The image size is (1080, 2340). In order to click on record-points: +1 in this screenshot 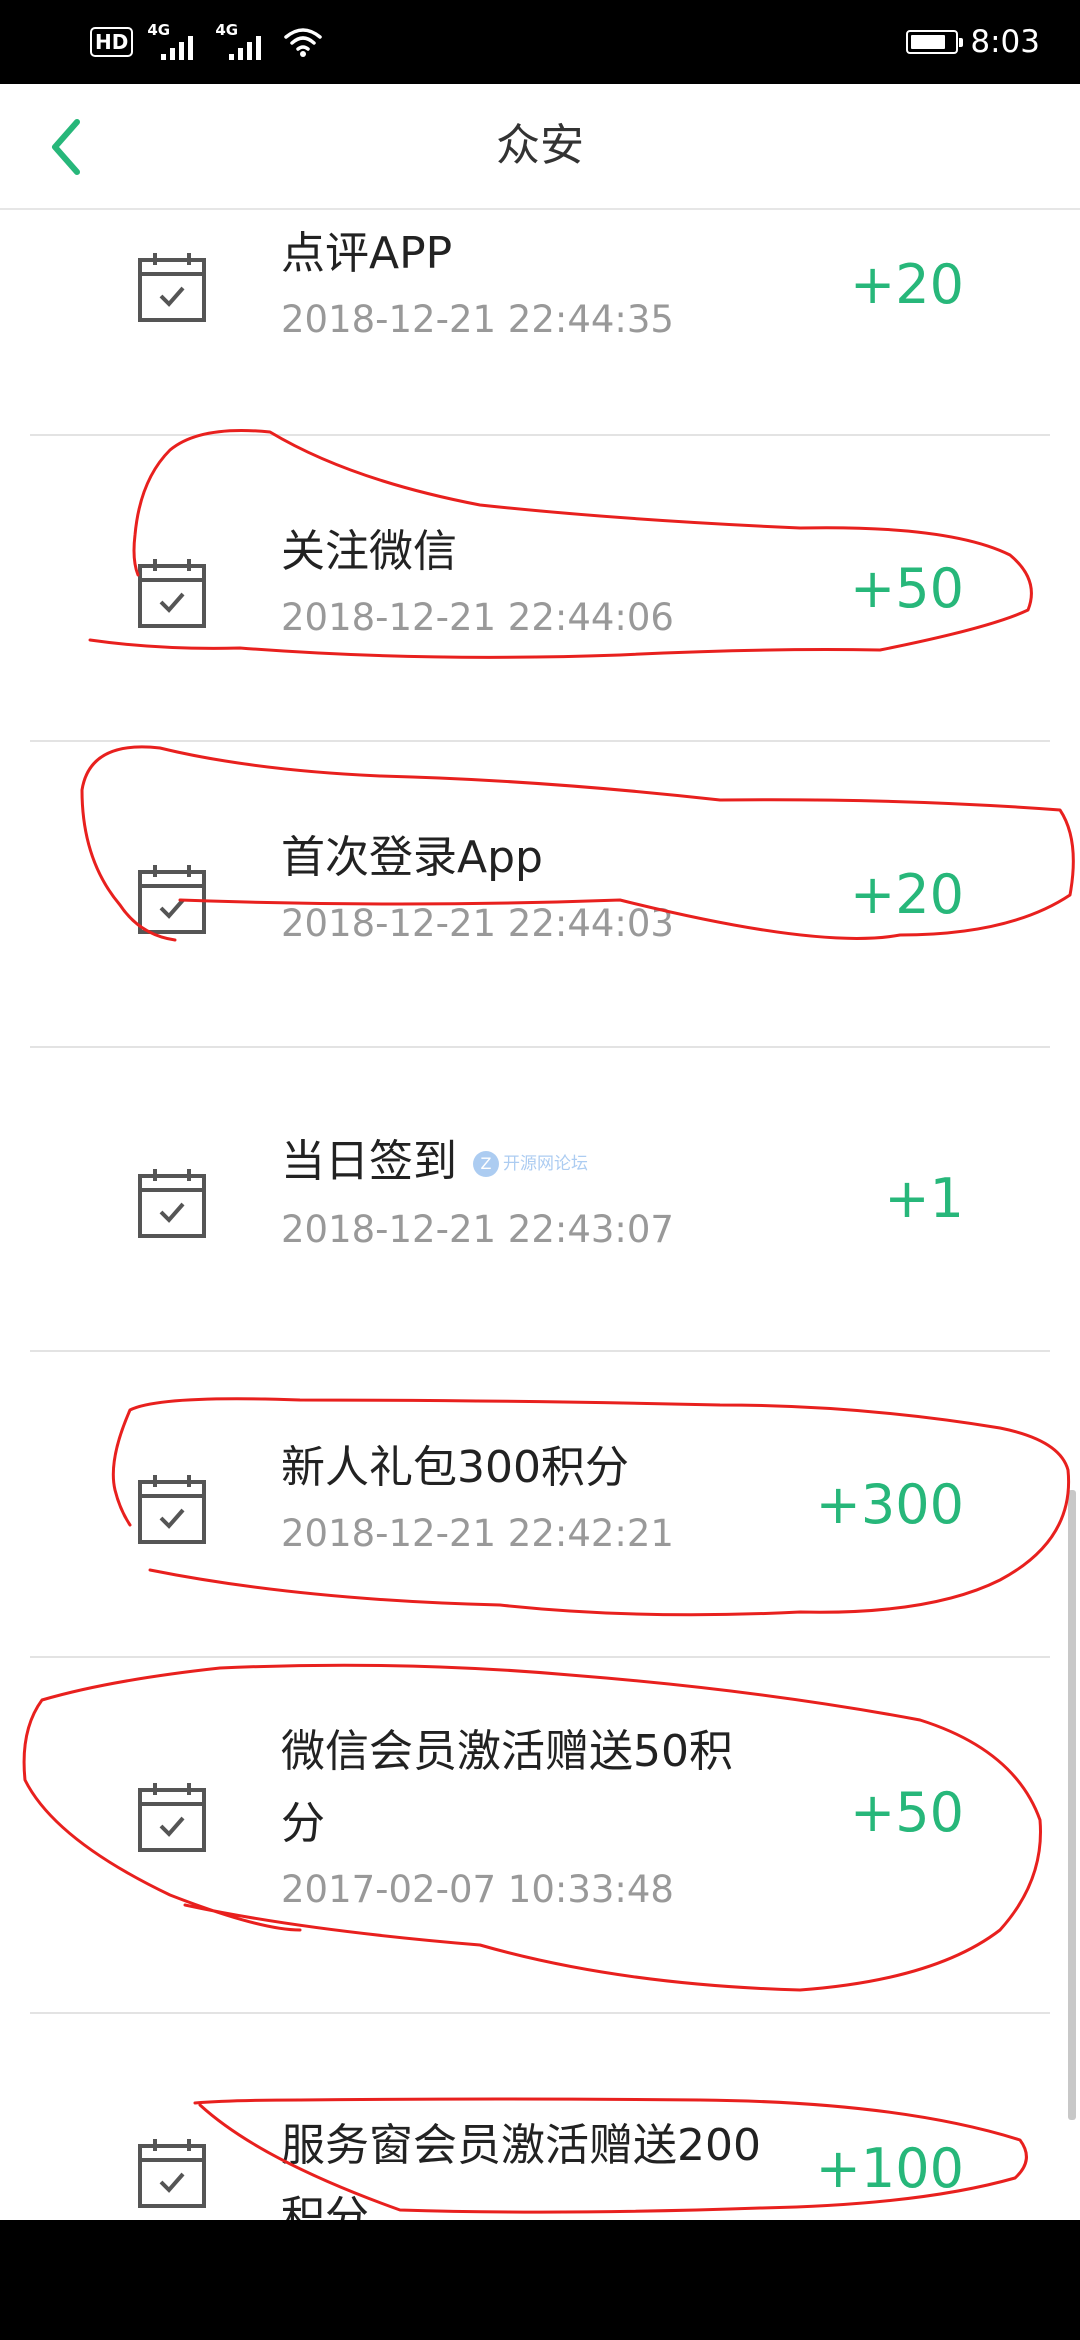, I will do `click(924, 1198)`.